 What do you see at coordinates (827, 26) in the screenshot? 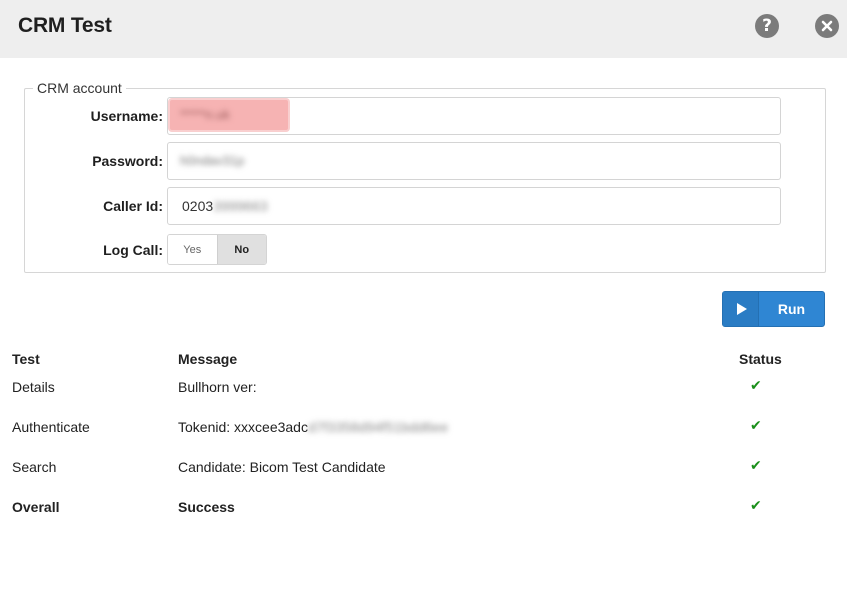
I see `close-icon` at bounding box center [827, 26].